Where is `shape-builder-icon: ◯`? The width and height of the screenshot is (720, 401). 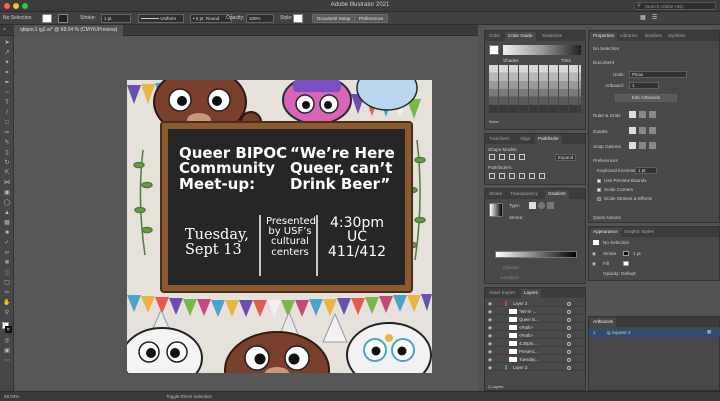 shape-builder-icon: ◯ is located at coordinates (7, 203).